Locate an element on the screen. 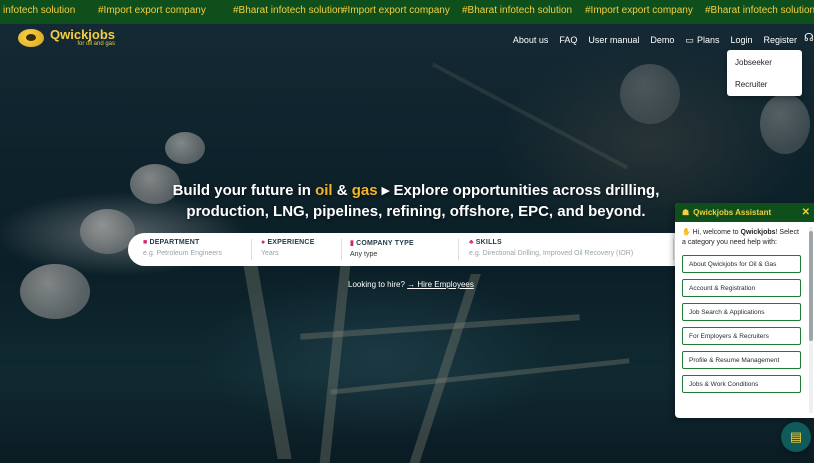 This screenshot has height=463, width=814. brand-name: Qwickjobs is located at coordinates (83, 34).